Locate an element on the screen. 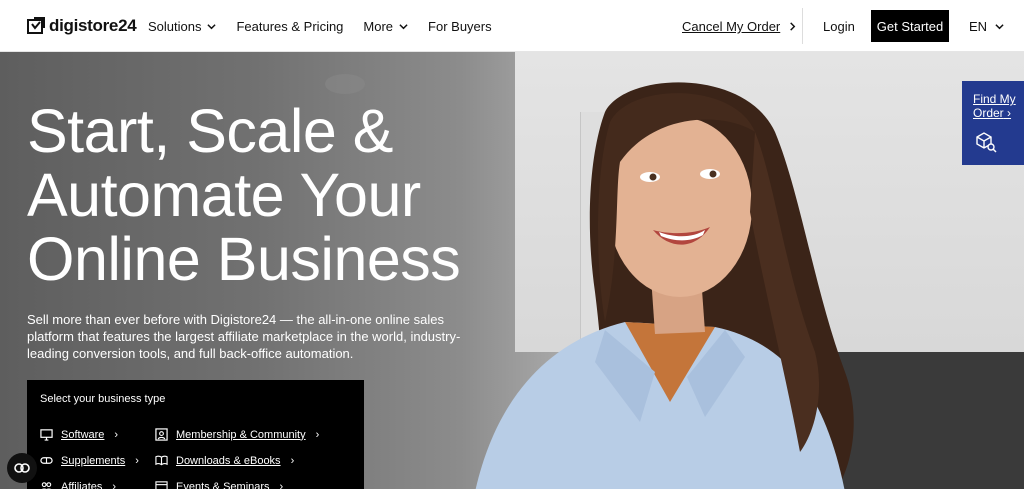 The height and width of the screenshot is (489, 1024). logo-icon is located at coordinates (36, 25).